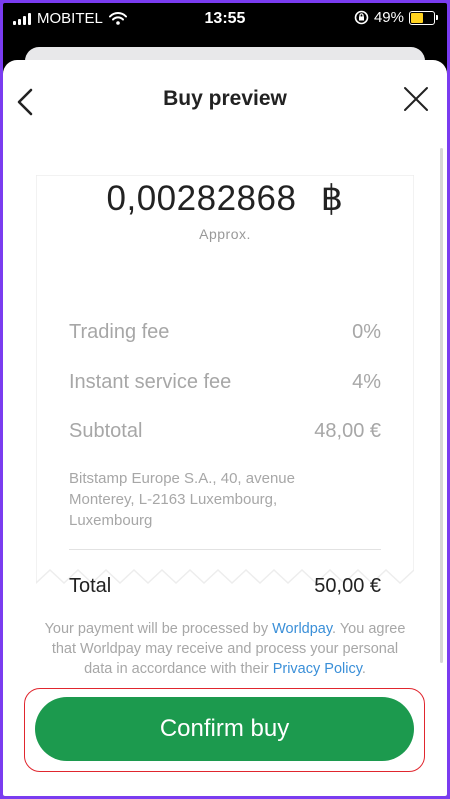 The height and width of the screenshot is (799, 450). I want to click on crypto-amount: 0,00282868 ฿, so click(225, 199).